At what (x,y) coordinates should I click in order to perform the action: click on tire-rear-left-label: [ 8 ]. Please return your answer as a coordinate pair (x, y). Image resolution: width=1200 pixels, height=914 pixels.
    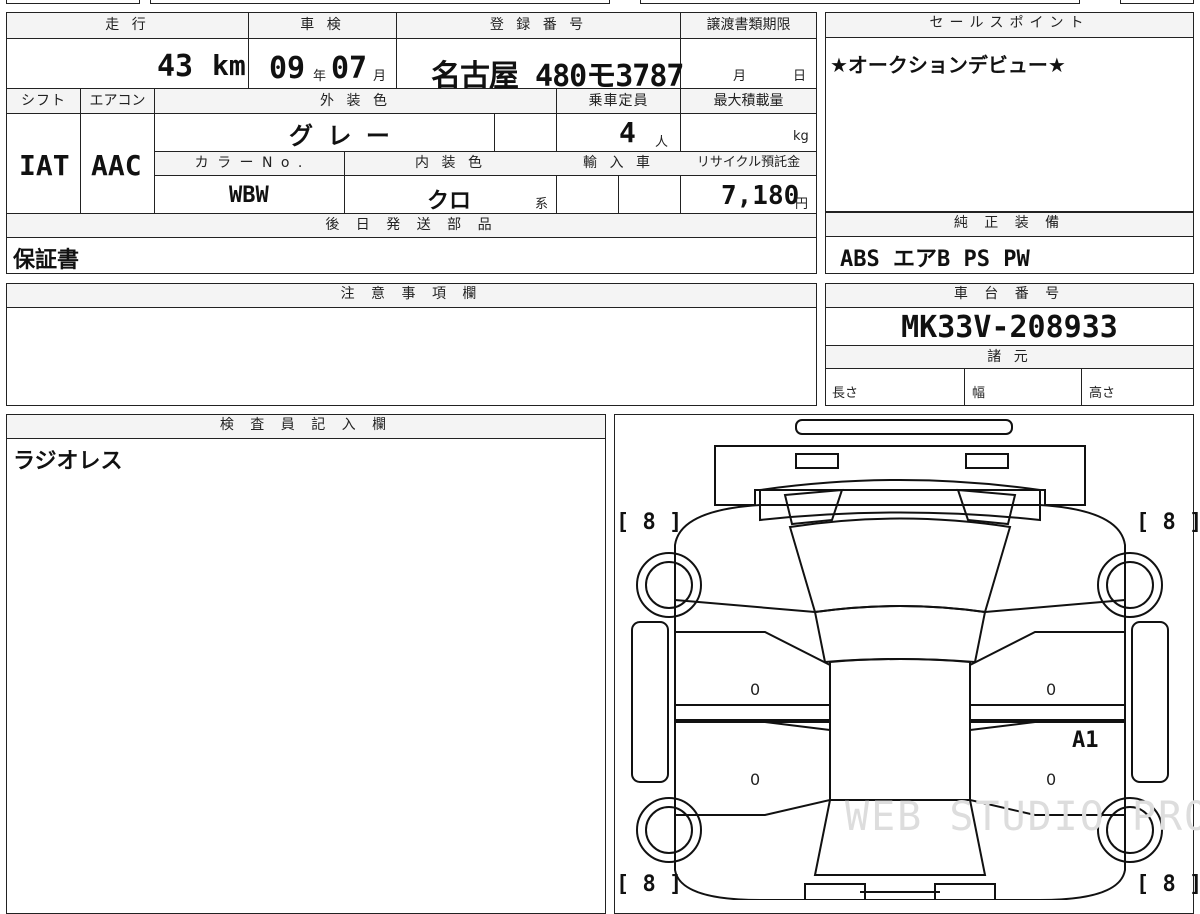
    Looking at the image, I should click on (649, 884).